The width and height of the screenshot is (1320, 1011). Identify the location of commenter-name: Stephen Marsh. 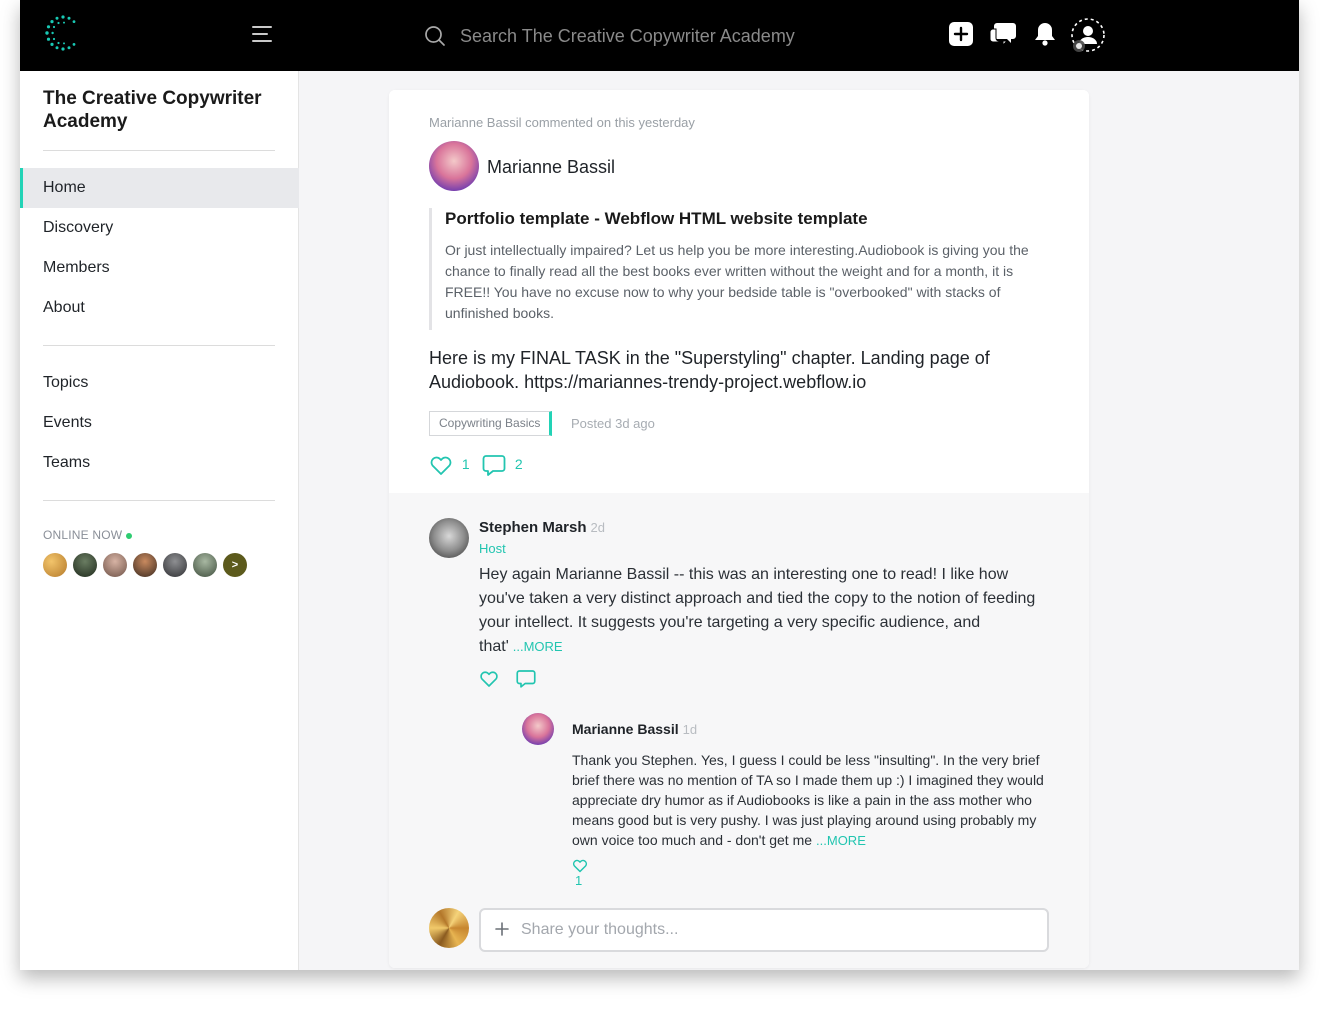
(533, 527).